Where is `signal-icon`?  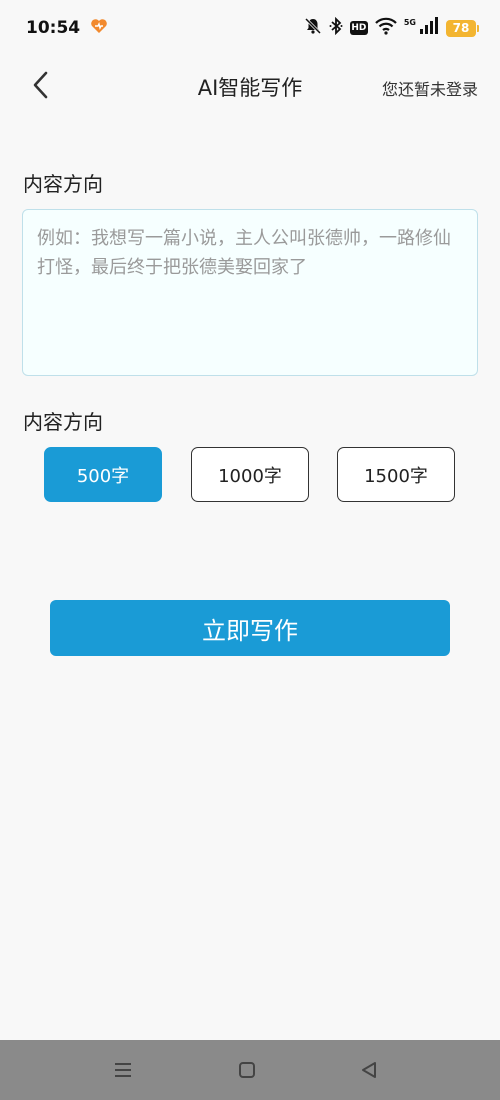
signal-icon is located at coordinates (429, 28).